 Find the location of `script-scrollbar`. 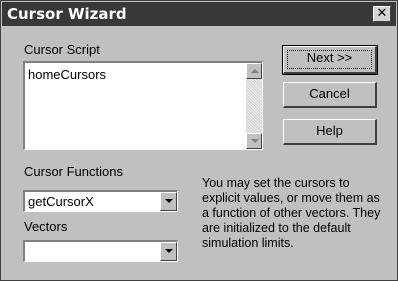

script-scrollbar is located at coordinates (254, 106).